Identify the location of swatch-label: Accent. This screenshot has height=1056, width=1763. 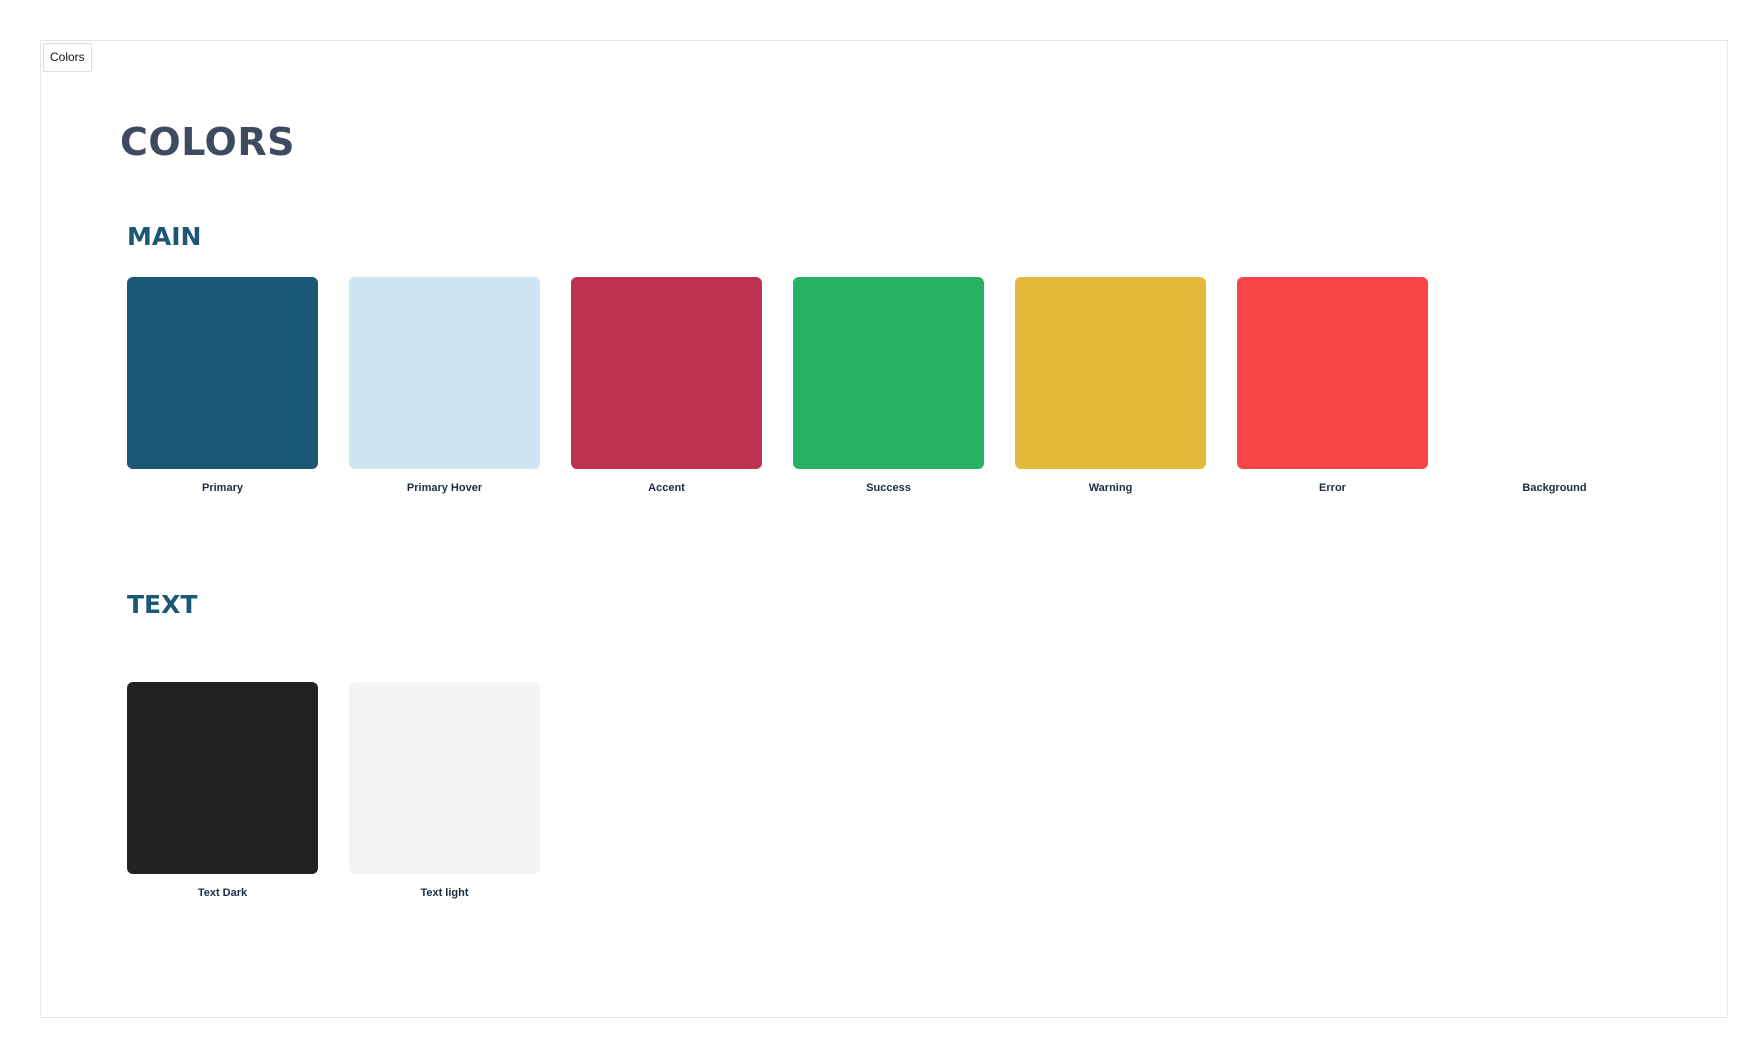
(666, 488).